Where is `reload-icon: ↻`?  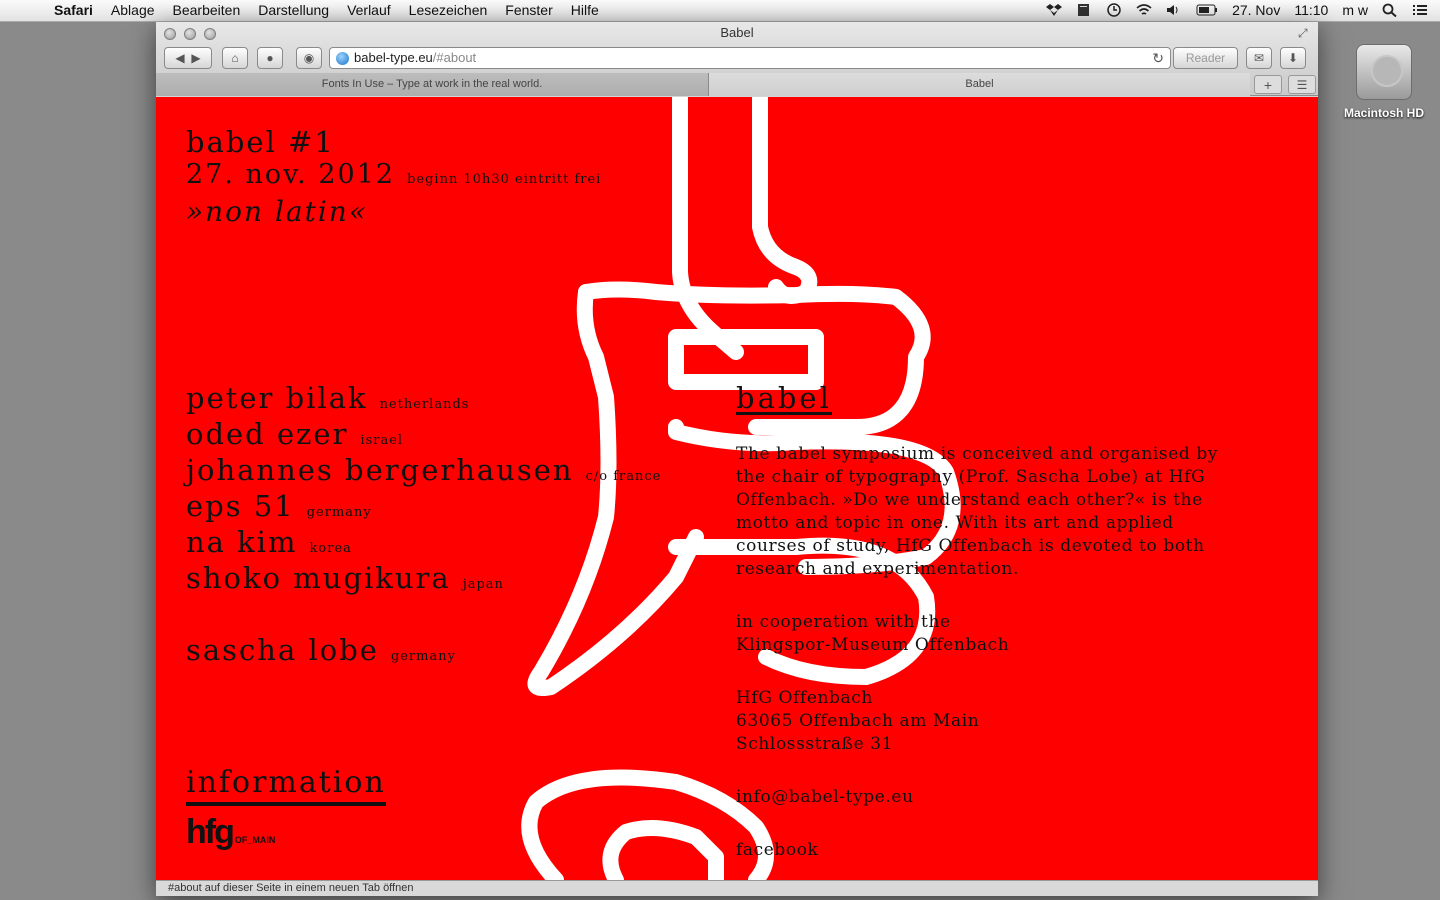
reload-icon: ↻ is located at coordinates (1158, 58).